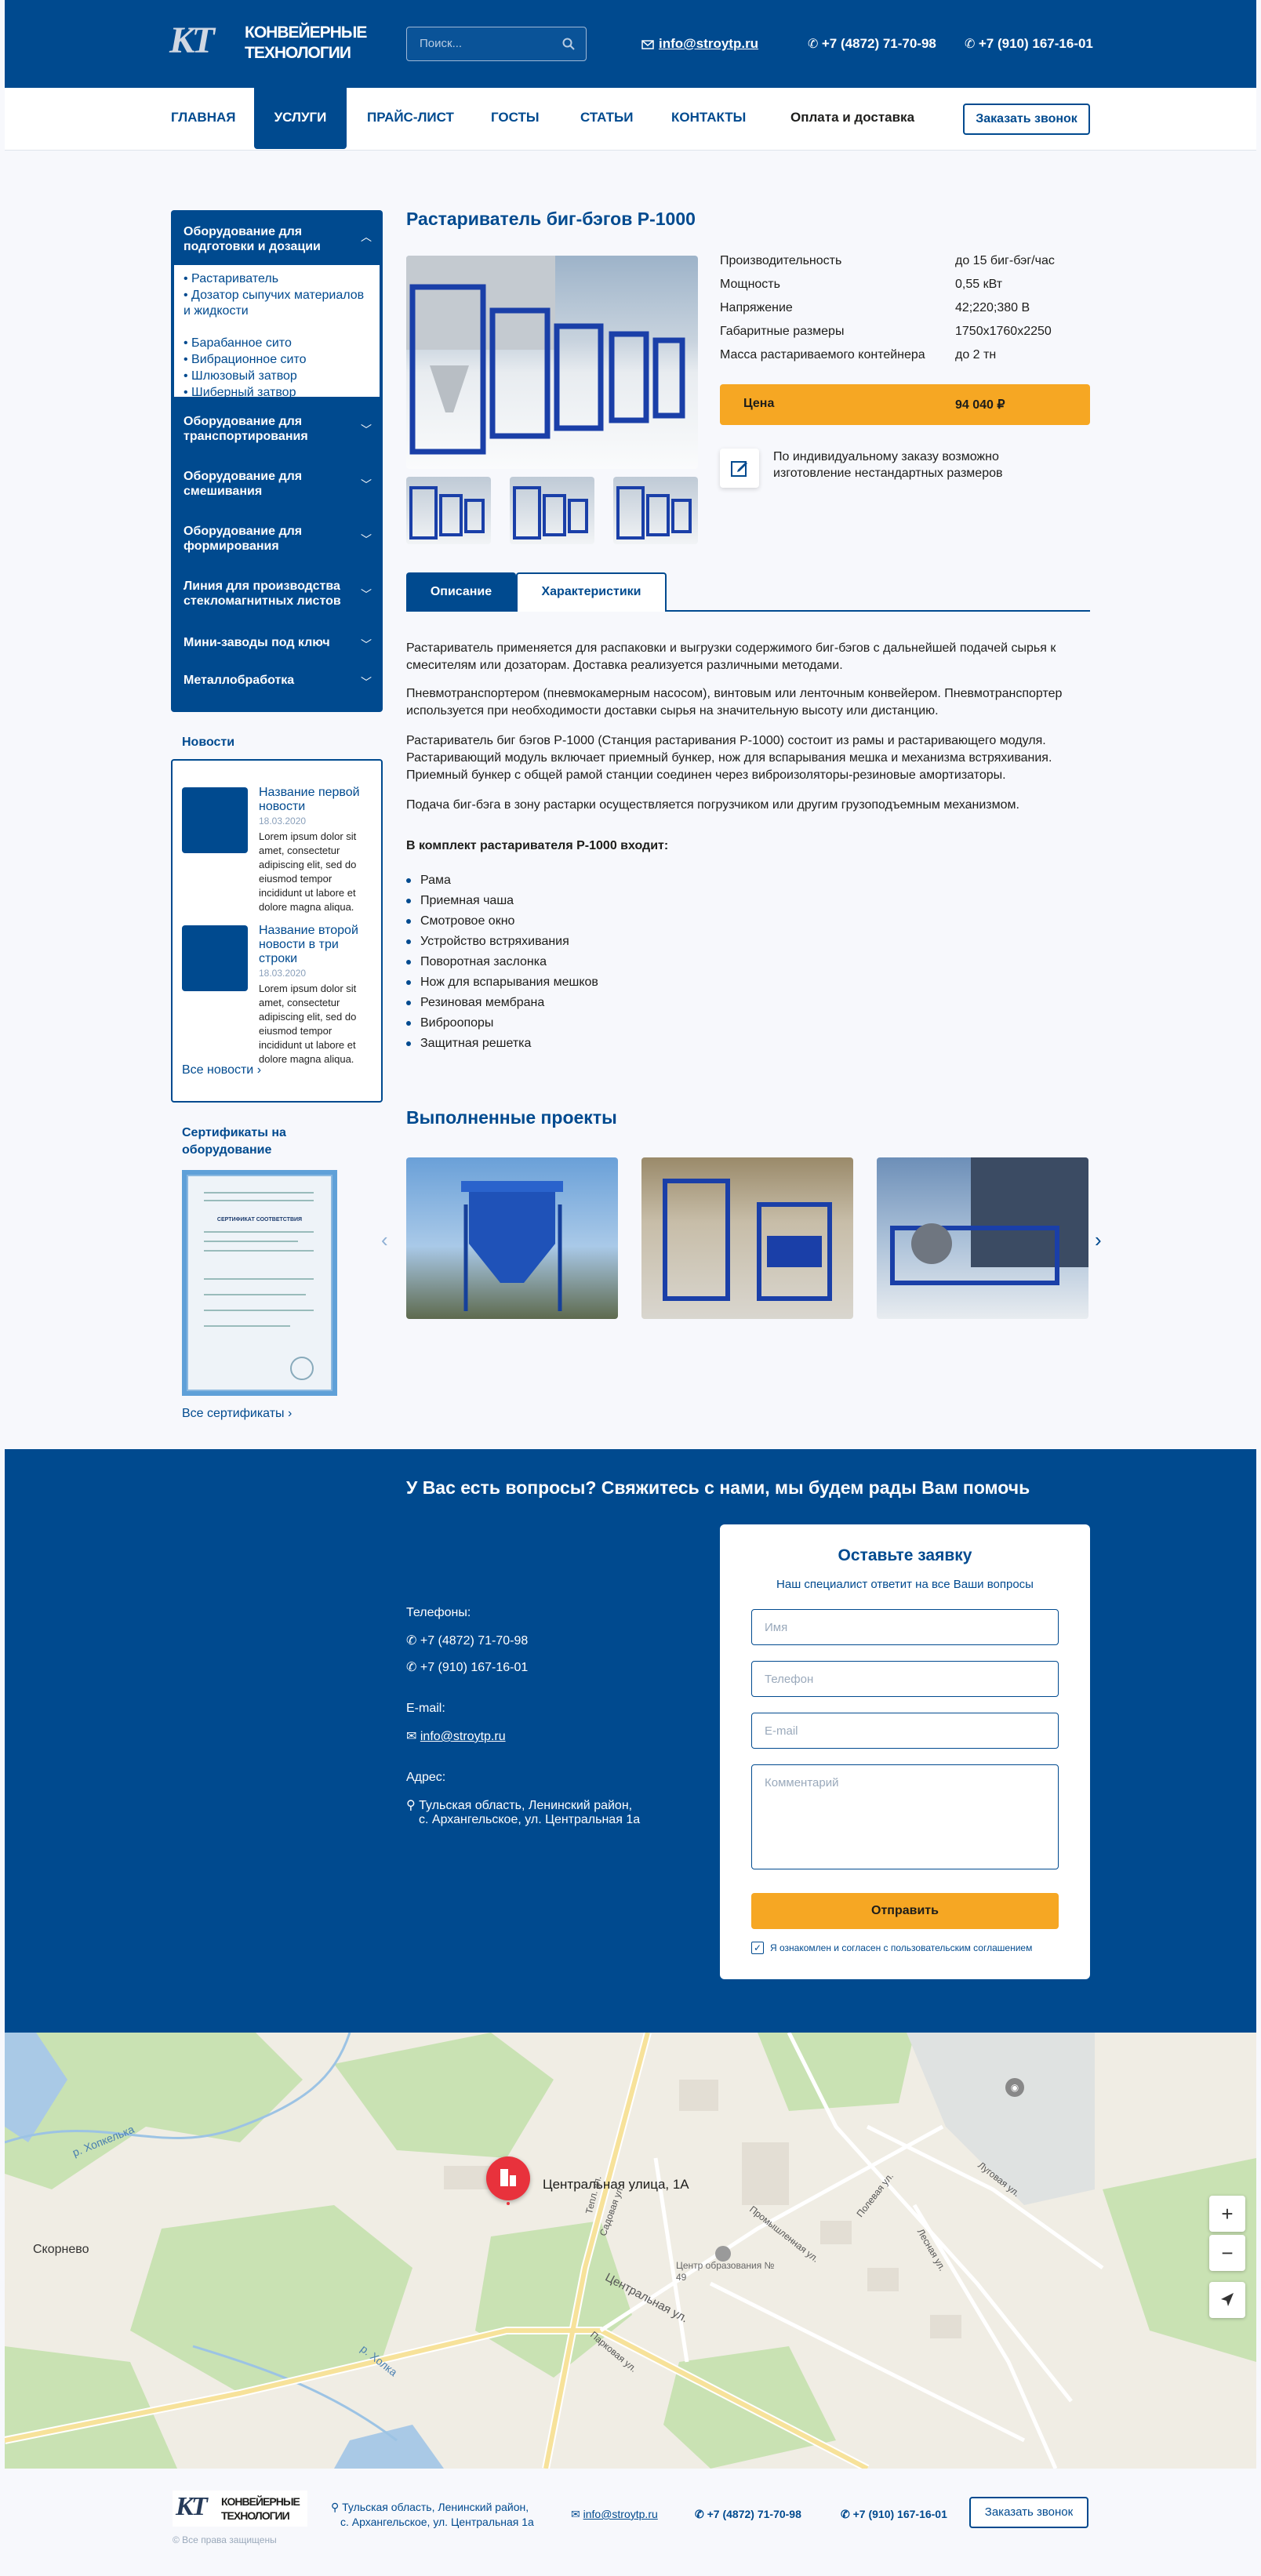  What do you see at coordinates (606, 117) in the screenshot?
I see `nav-articles: СТАТЬИ` at bounding box center [606, 117].